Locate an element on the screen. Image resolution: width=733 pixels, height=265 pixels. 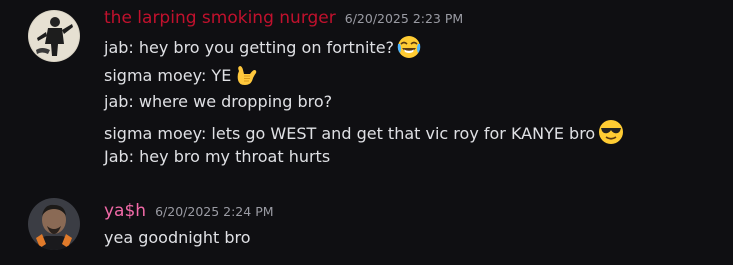
message-line: jab: where we dropping bro? is located at coordinates (218, 102).